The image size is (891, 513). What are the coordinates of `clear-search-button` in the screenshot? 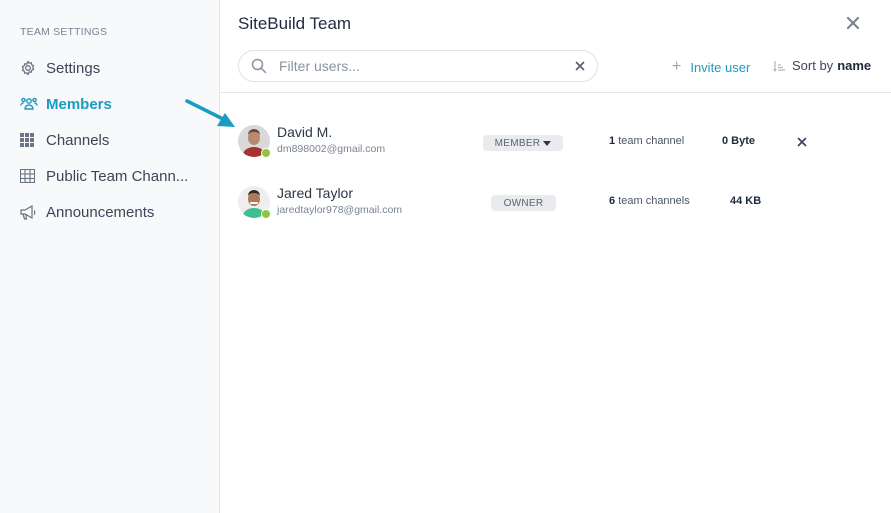 It's located at (580, 66).